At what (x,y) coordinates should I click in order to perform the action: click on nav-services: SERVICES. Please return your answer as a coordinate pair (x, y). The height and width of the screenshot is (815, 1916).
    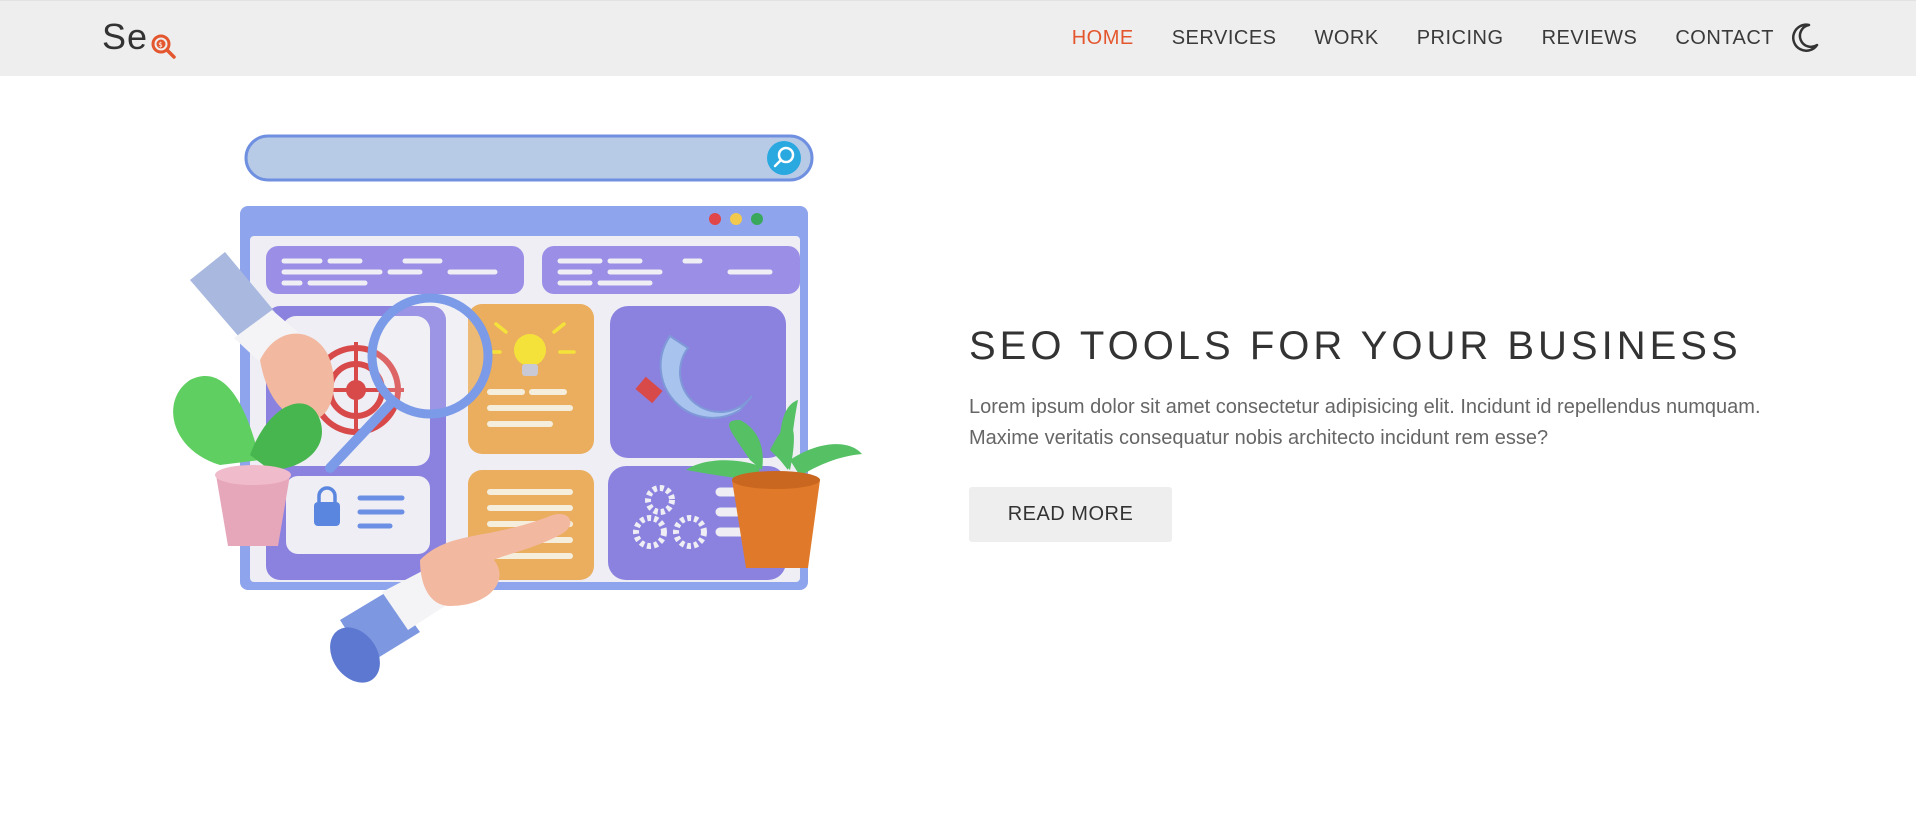
    Looking at the image, I should click on (1224, 38).